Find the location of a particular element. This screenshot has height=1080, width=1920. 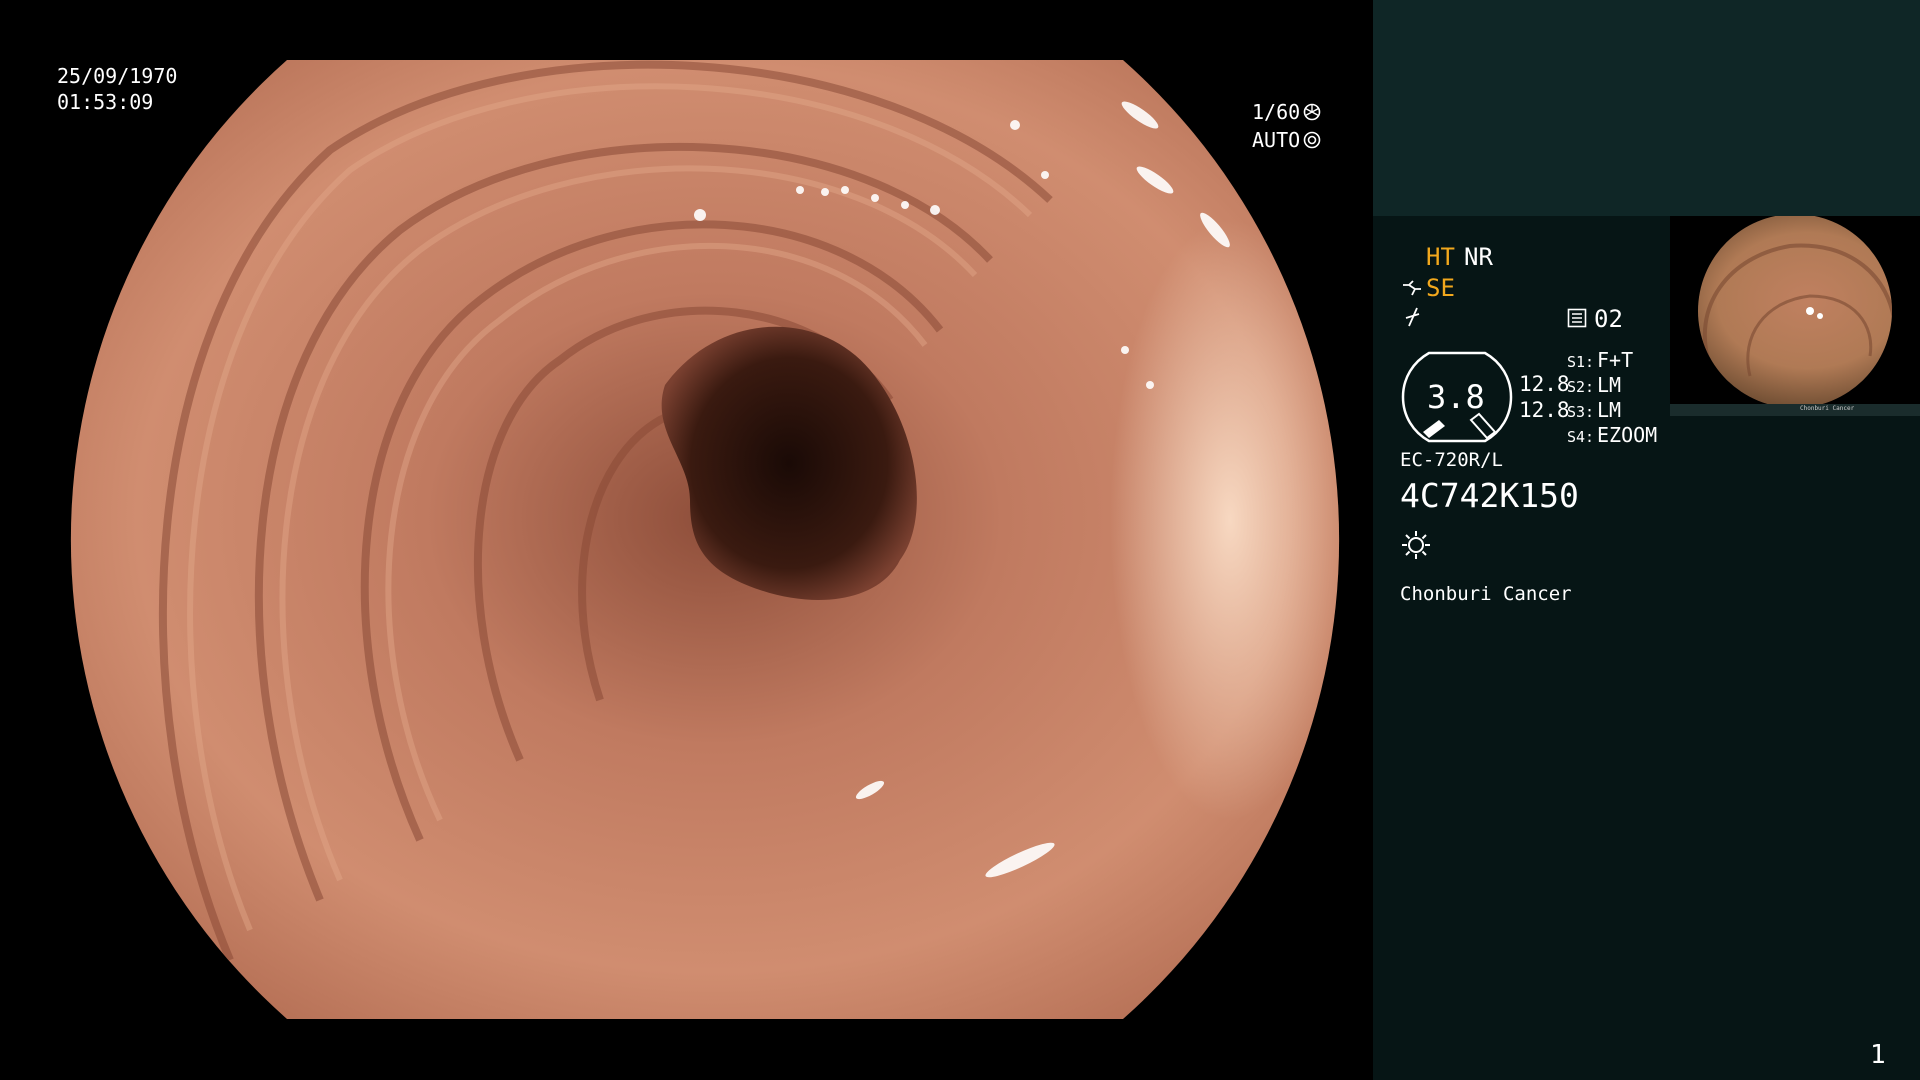

scope-angle-icon is located at coordinates (1412, 288).